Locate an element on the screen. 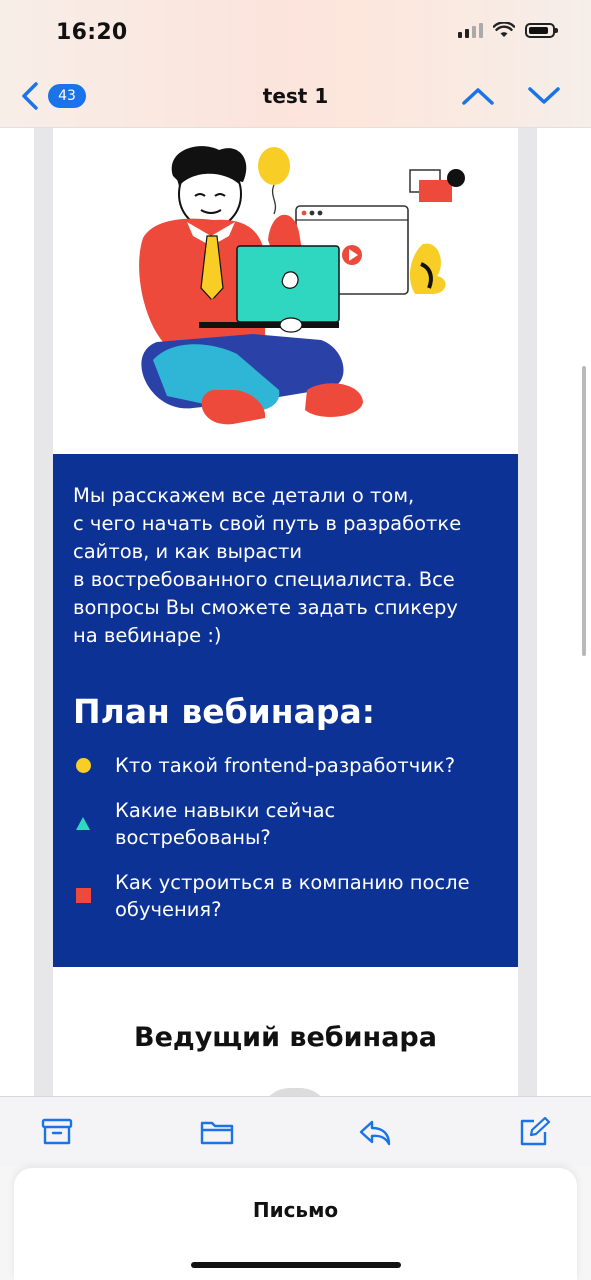  developer-illustration is located at coordinates (302, 285).